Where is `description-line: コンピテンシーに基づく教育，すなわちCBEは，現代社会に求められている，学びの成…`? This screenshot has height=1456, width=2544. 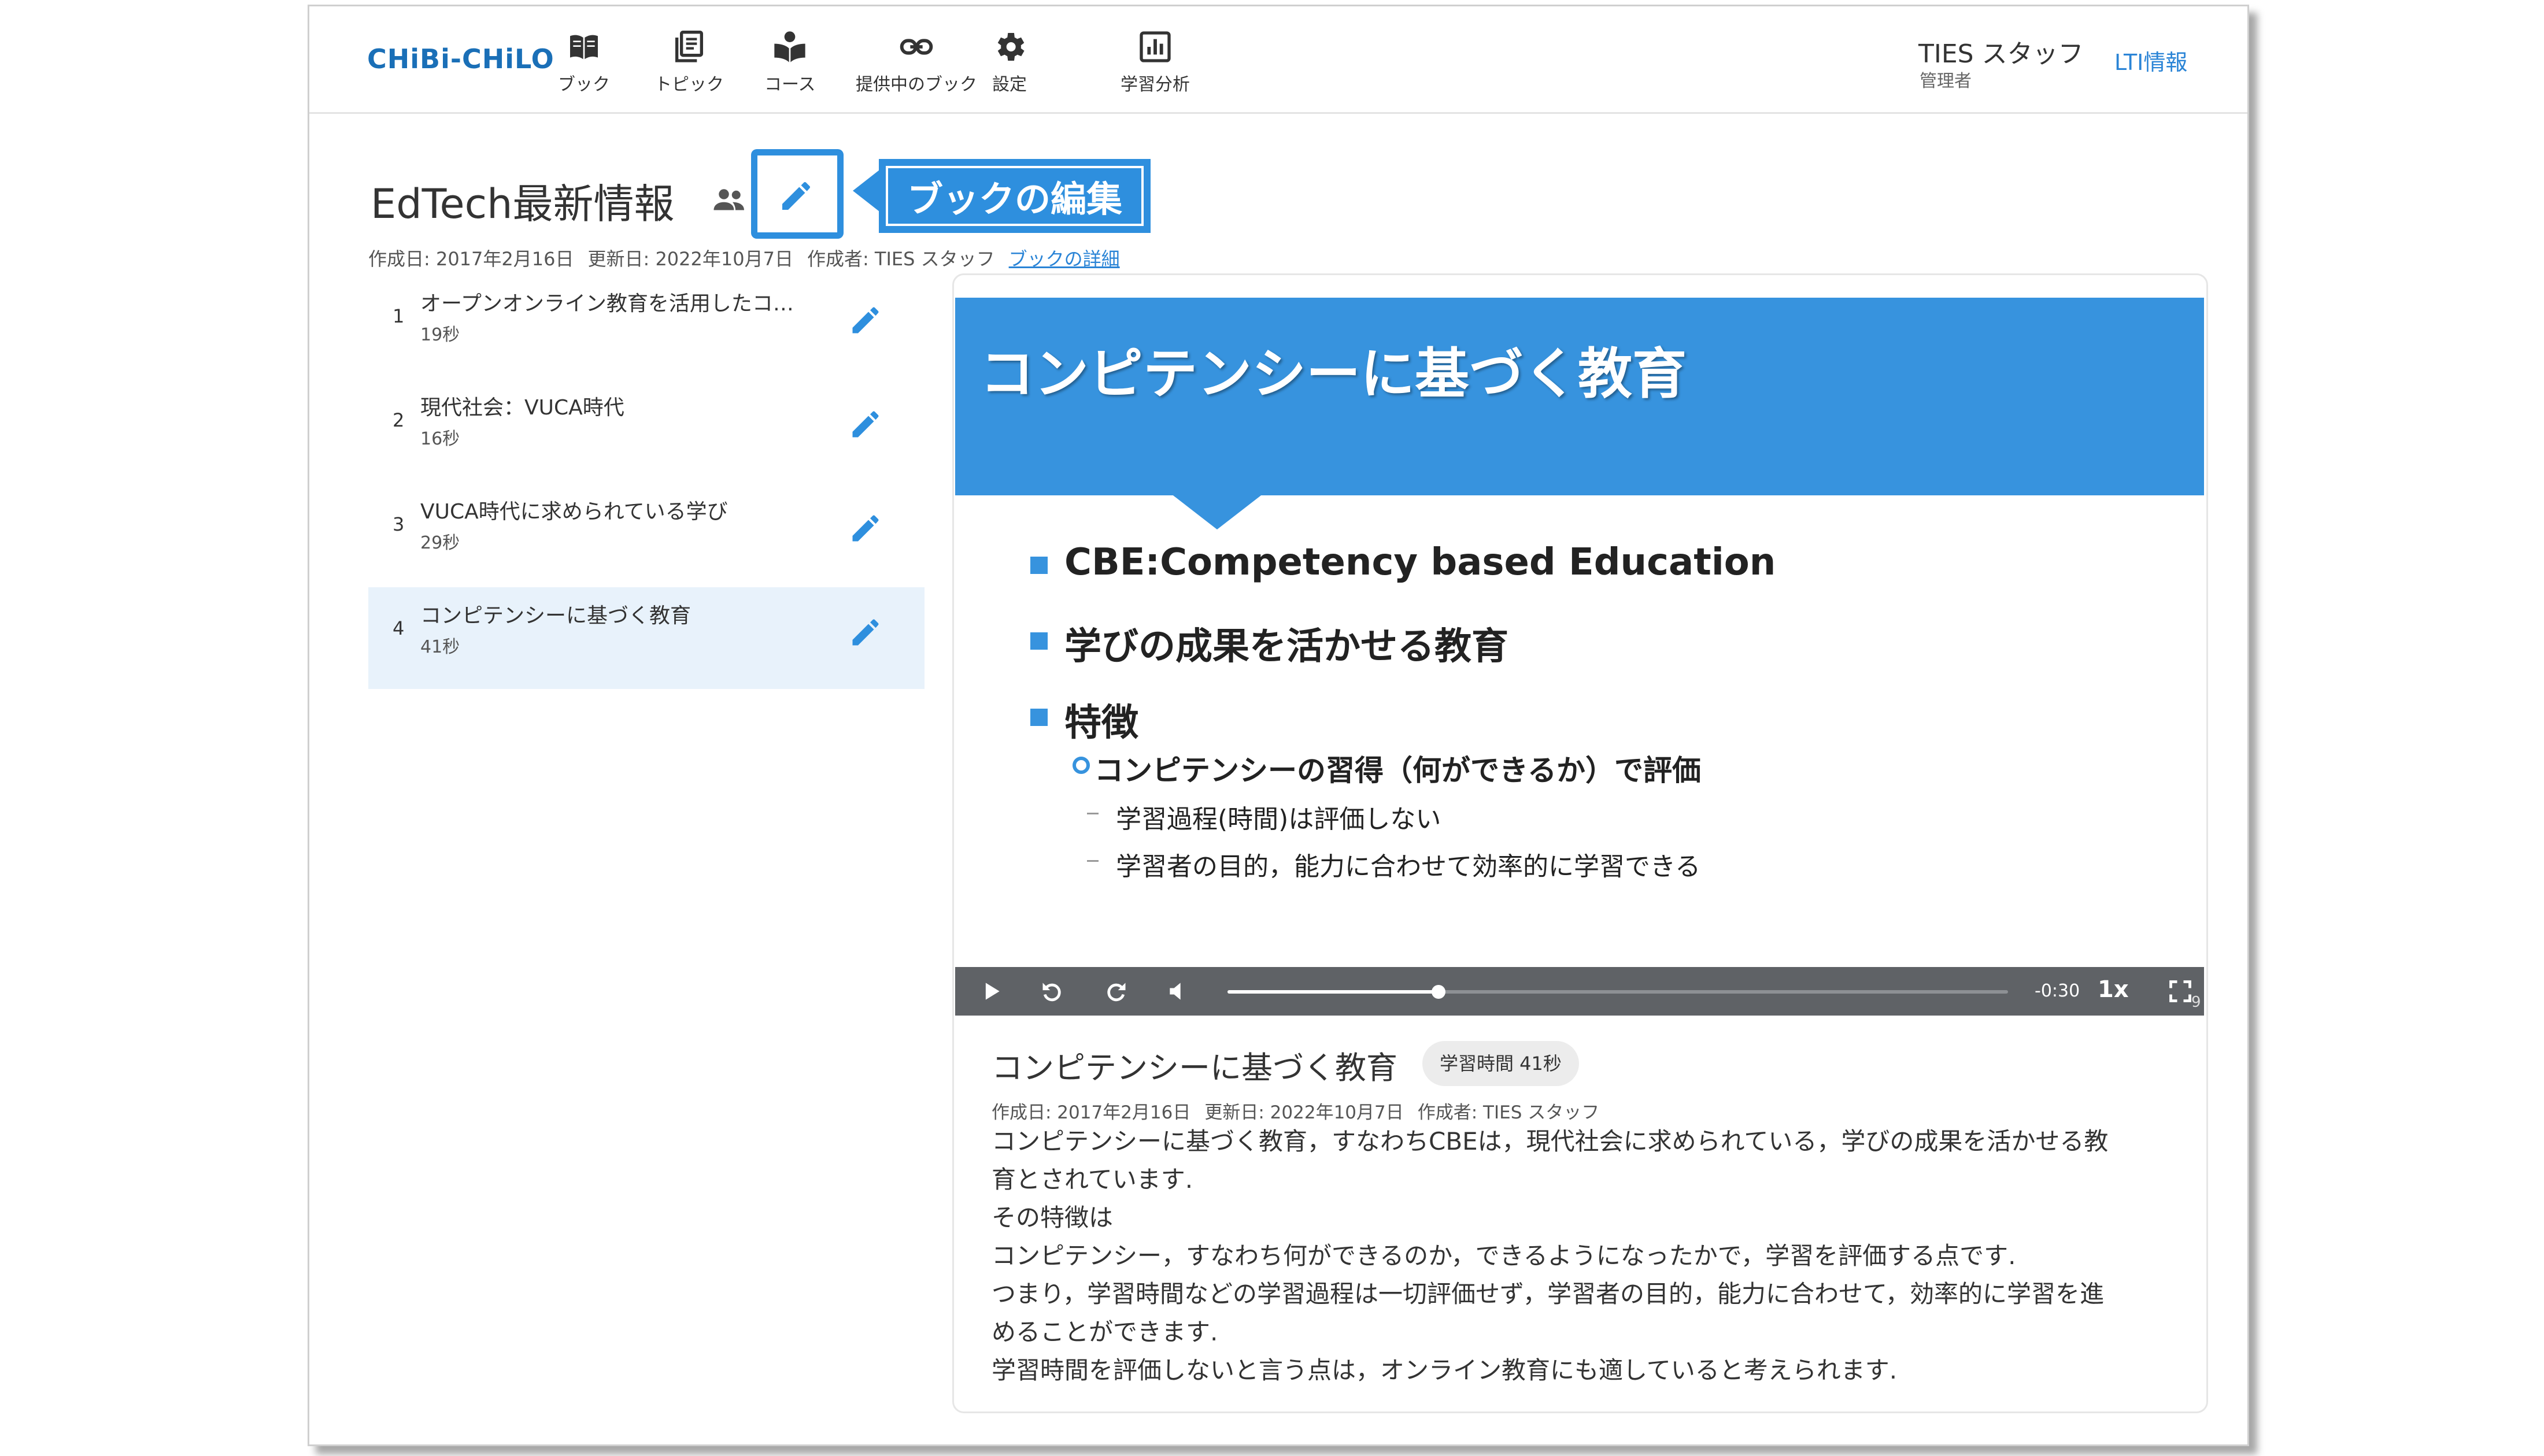
description-line: コンピテンシーに基づく教育，すなわちCBEは，現代社会に求められている，学びの成… is located at coordinates (1550, 1141).